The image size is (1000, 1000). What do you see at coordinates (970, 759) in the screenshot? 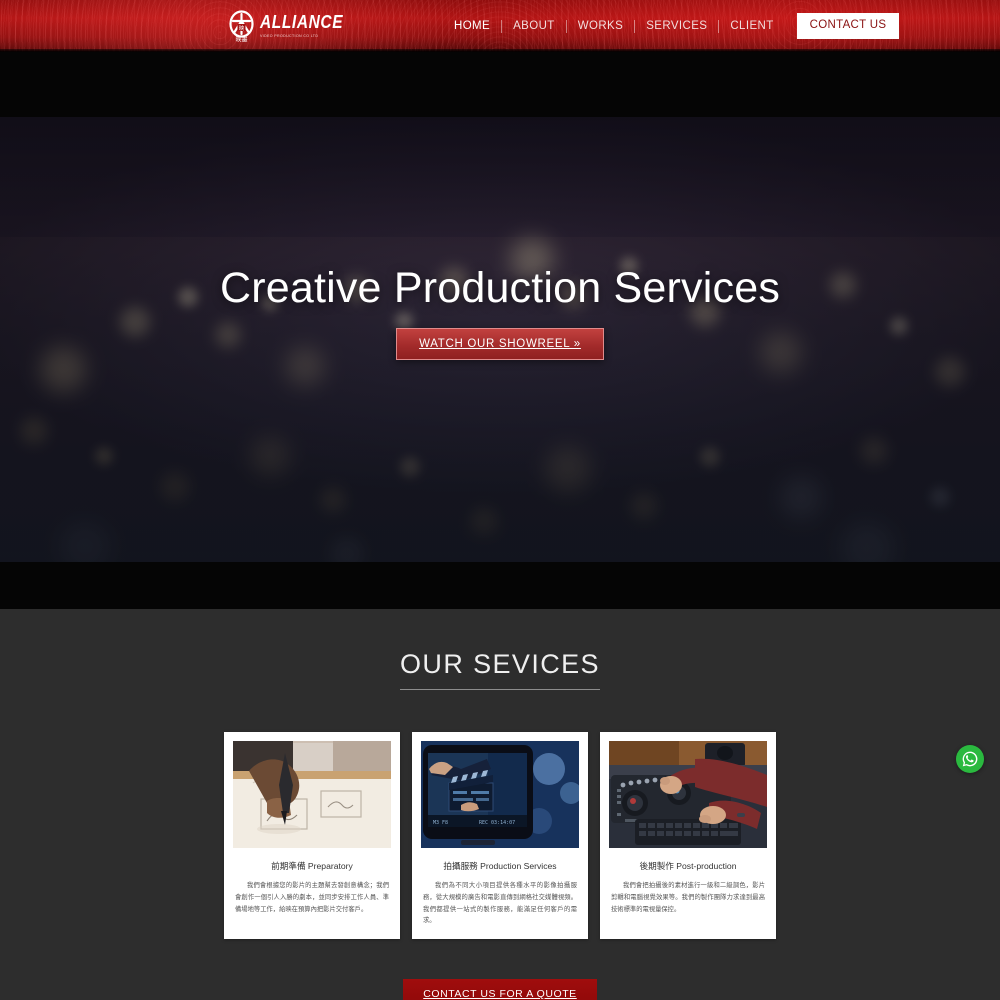
I see `whatsapp-icon` at bounding box center [970, 759].